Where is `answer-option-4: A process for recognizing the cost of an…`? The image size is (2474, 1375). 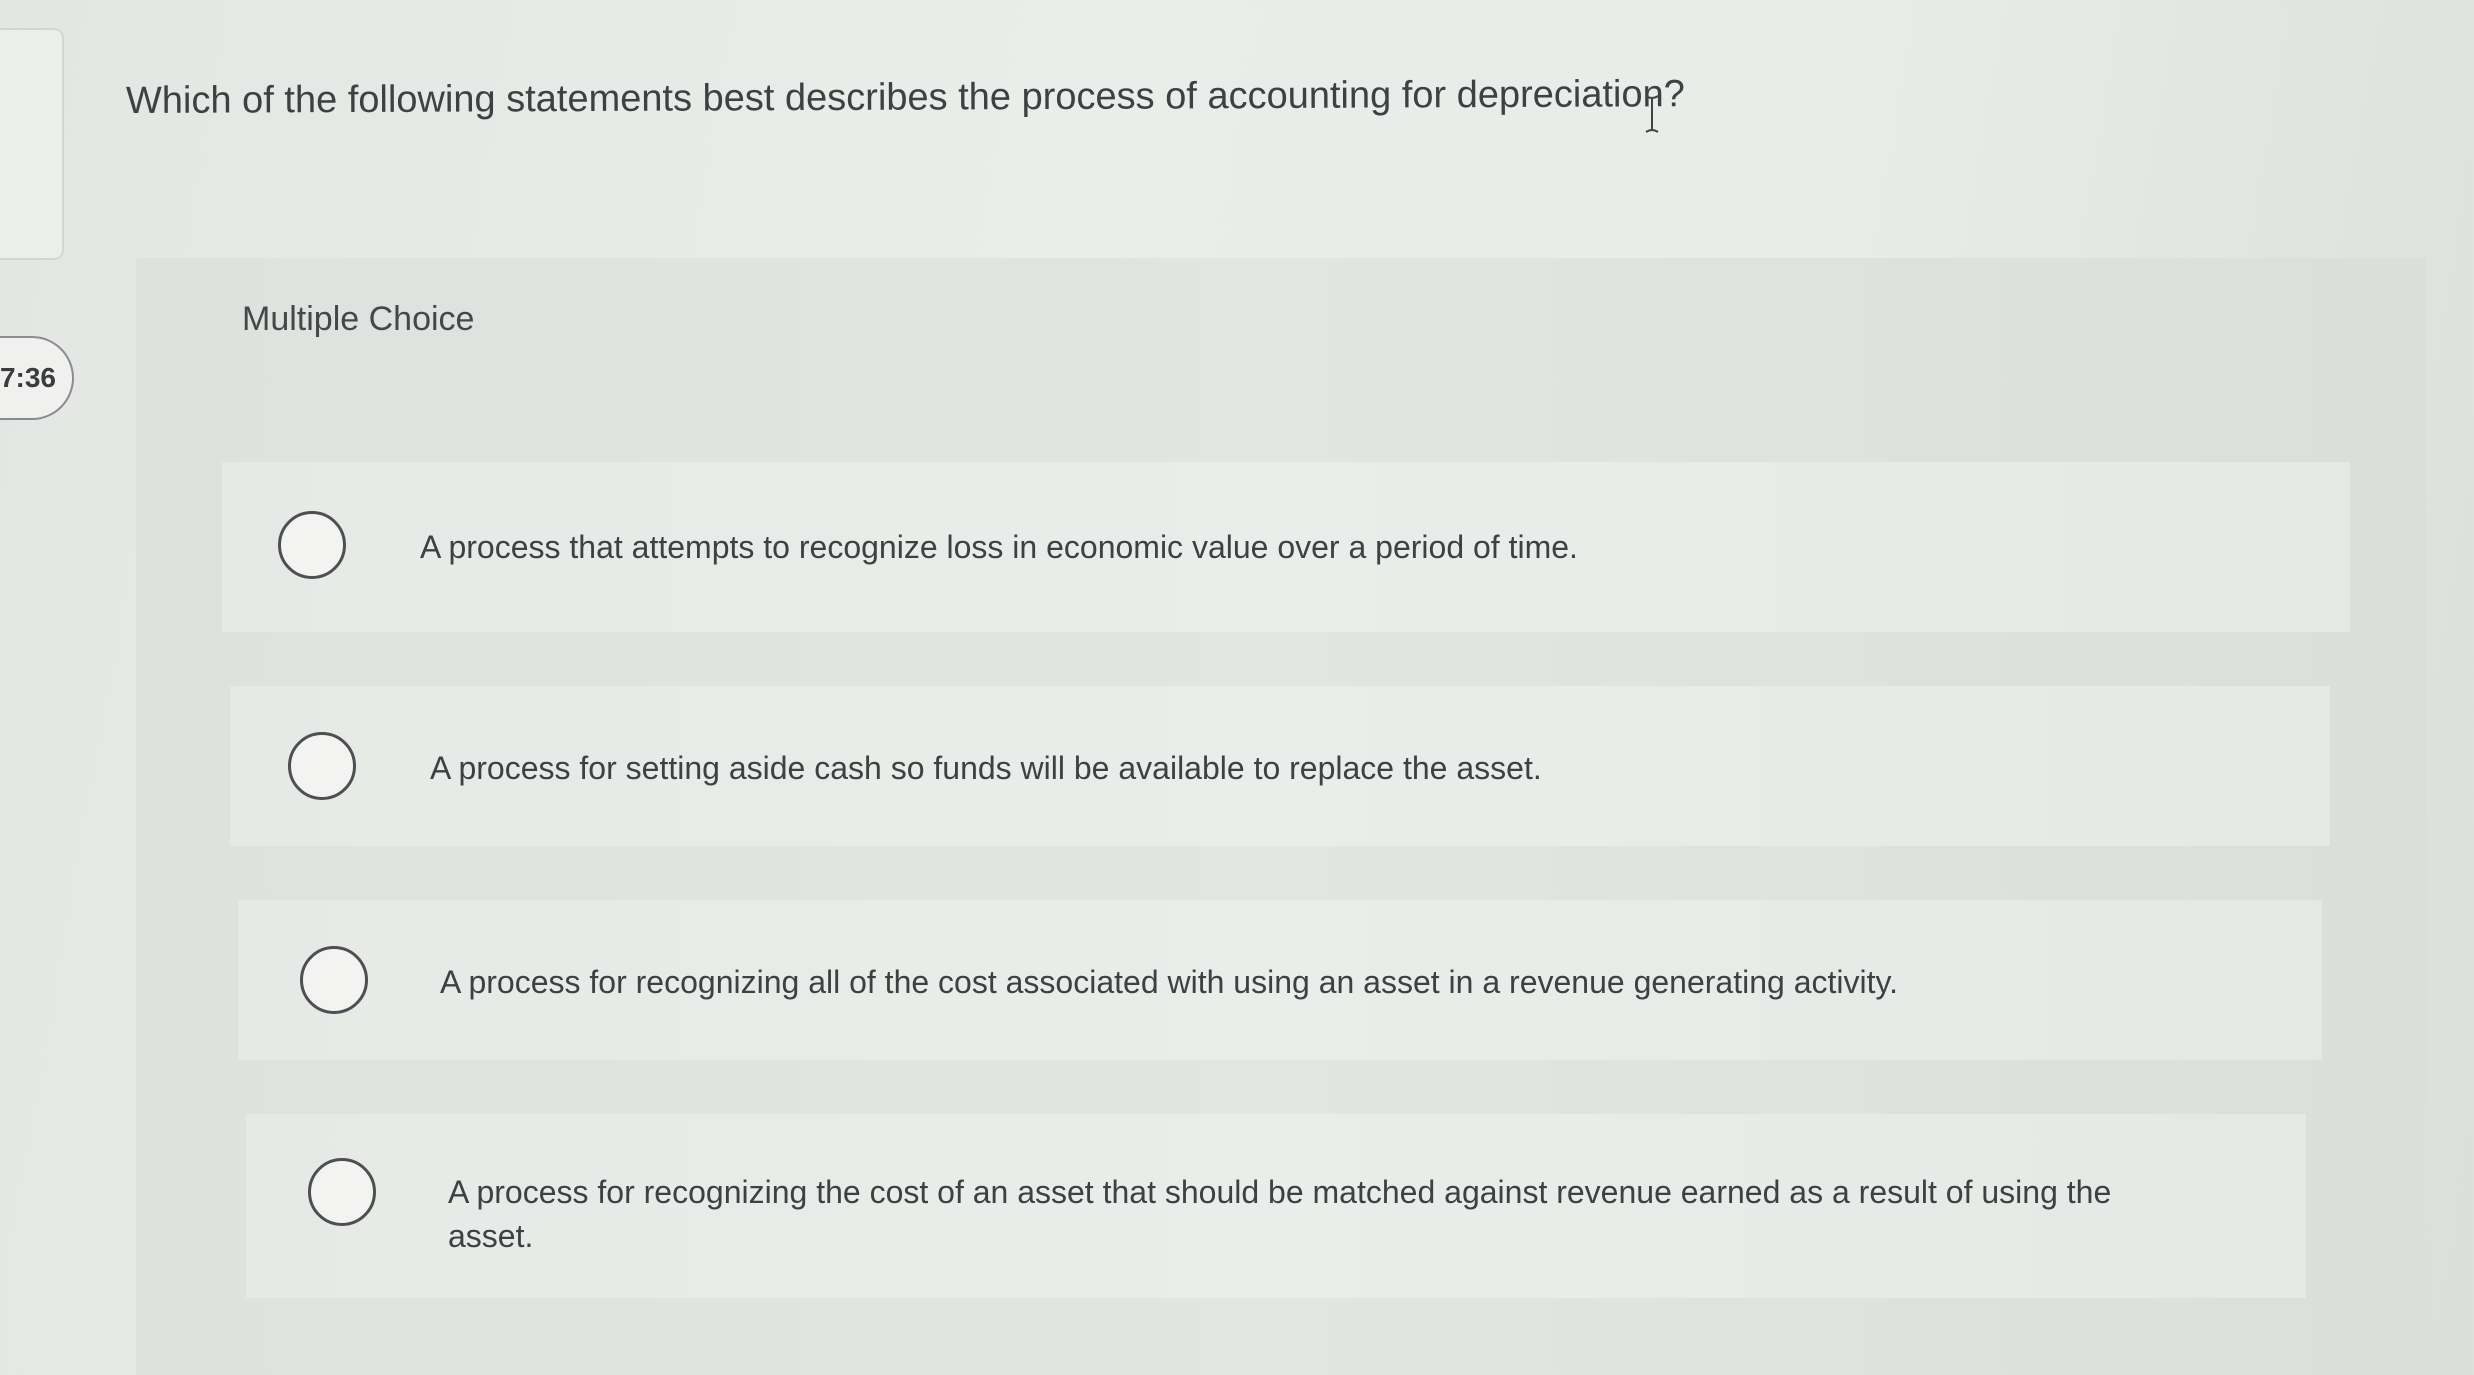 answer-option-4: A process for recognizing the cost of an… is located at coordinates (1276, 1206).